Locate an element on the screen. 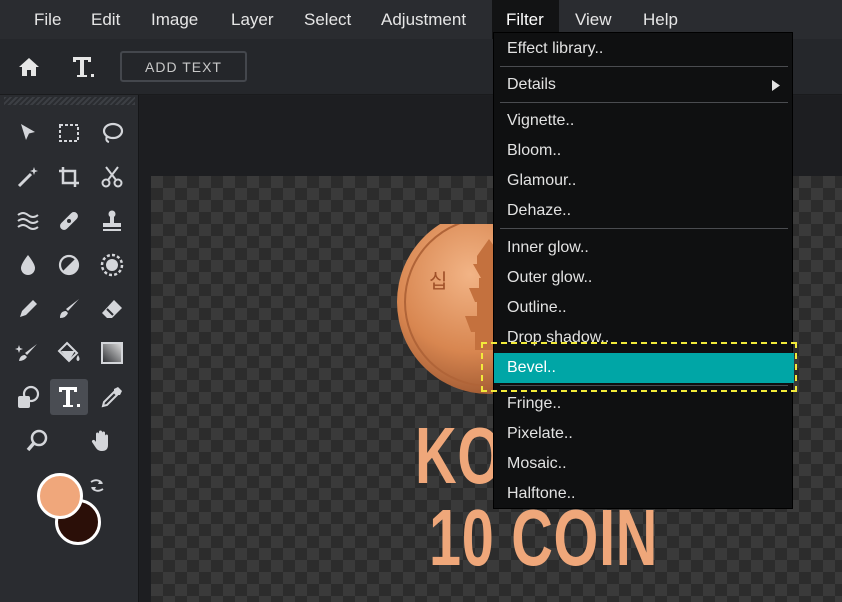 The height and width of the screenshot is (602, 842). menu-item-halftone: Halftone.. is located at coordinates (644, 494).